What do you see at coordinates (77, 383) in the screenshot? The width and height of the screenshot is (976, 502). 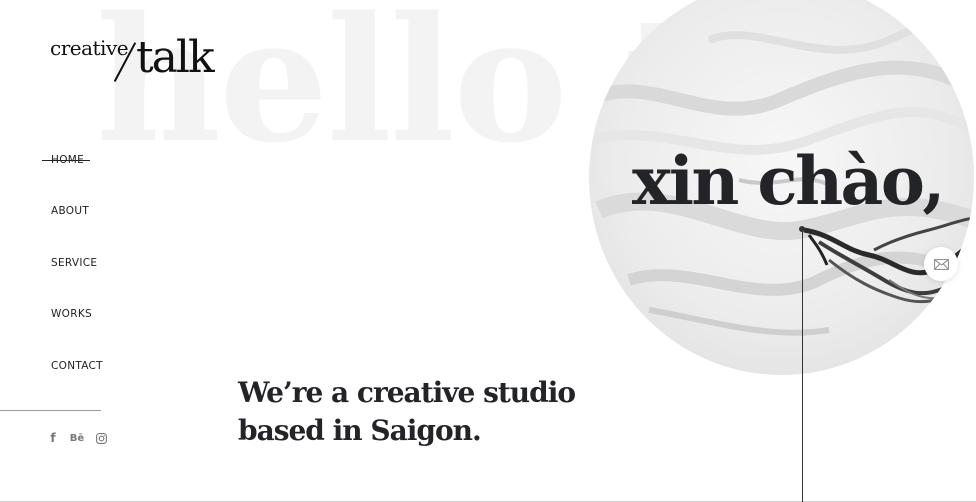 I see `nav-item-contact: CONTACT` at bounding box center [77, 383].